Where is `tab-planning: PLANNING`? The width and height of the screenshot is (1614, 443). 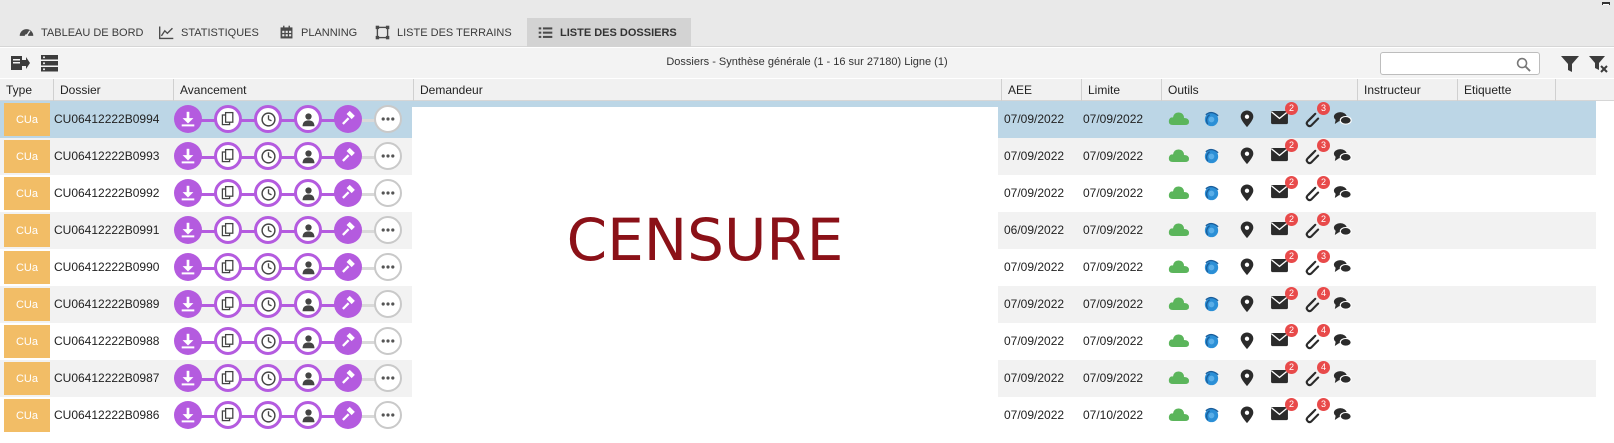
tab-planning: PLANNING is located at coordinates (317, 32).